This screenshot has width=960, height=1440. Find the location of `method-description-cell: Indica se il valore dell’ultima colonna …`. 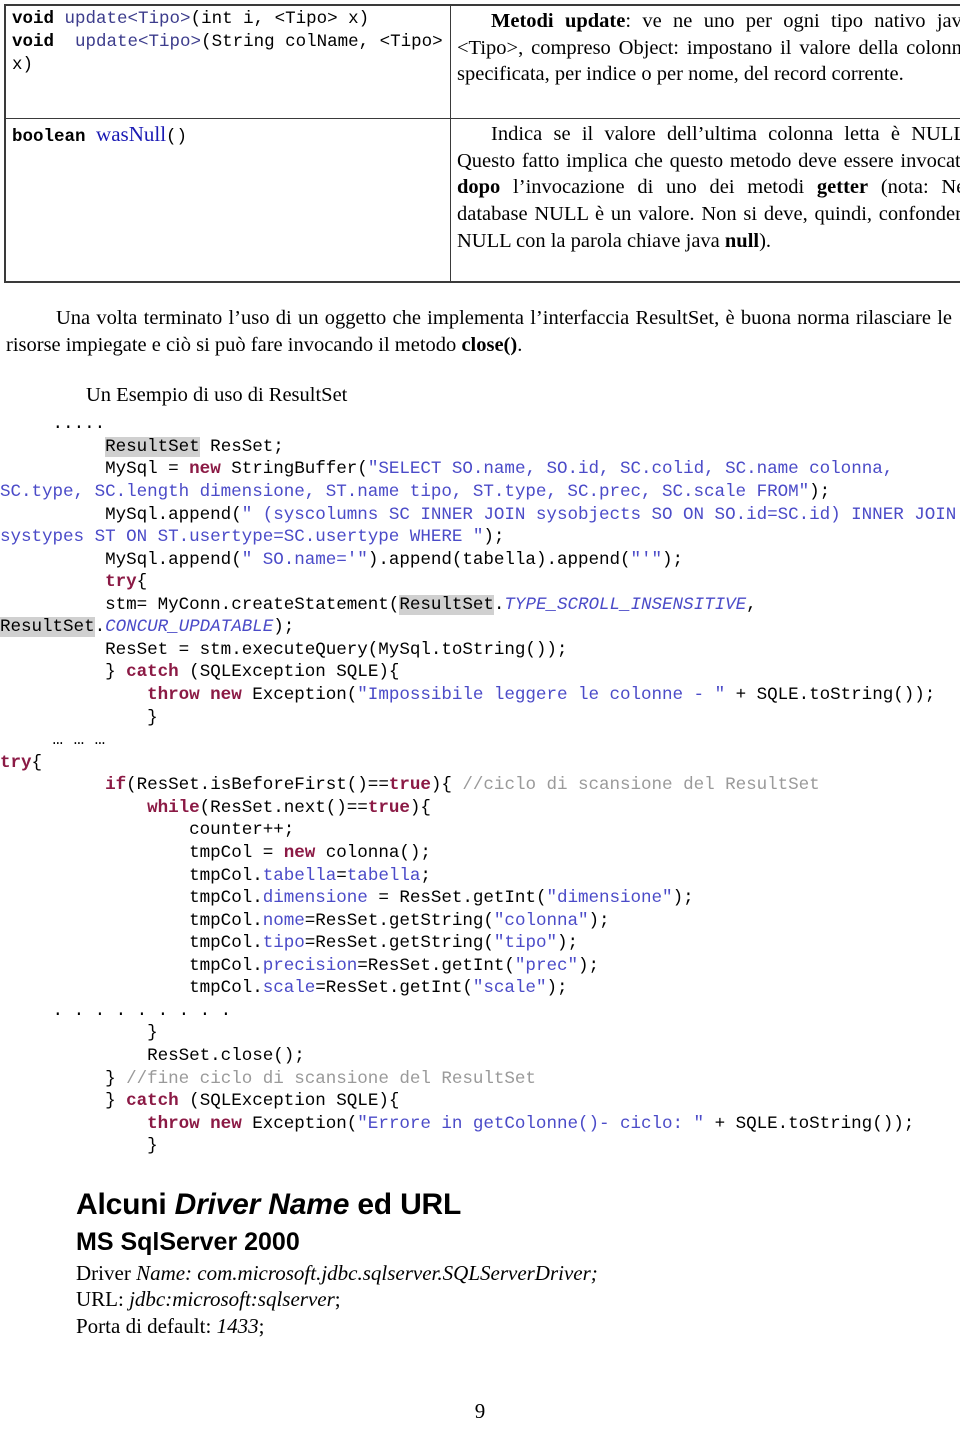

method-description-cell: Indica se il valore dell’ultima colonna … is located at coordinates (705, 201).